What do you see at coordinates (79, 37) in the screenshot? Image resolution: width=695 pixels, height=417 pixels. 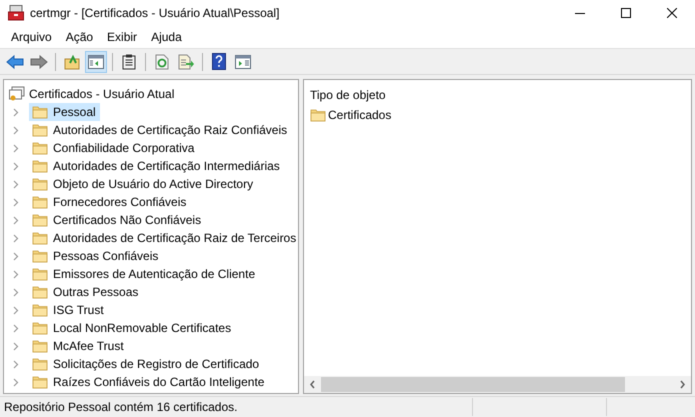 I see `menu-item: Ação` at bounding box center [79, 37].